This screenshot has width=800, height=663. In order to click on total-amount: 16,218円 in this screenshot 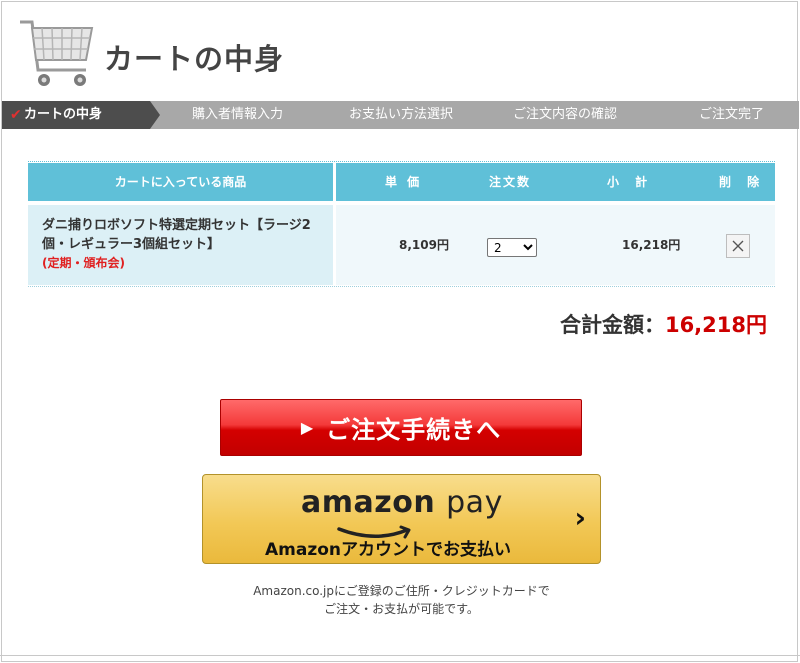, I will do `click(715, 325)`.